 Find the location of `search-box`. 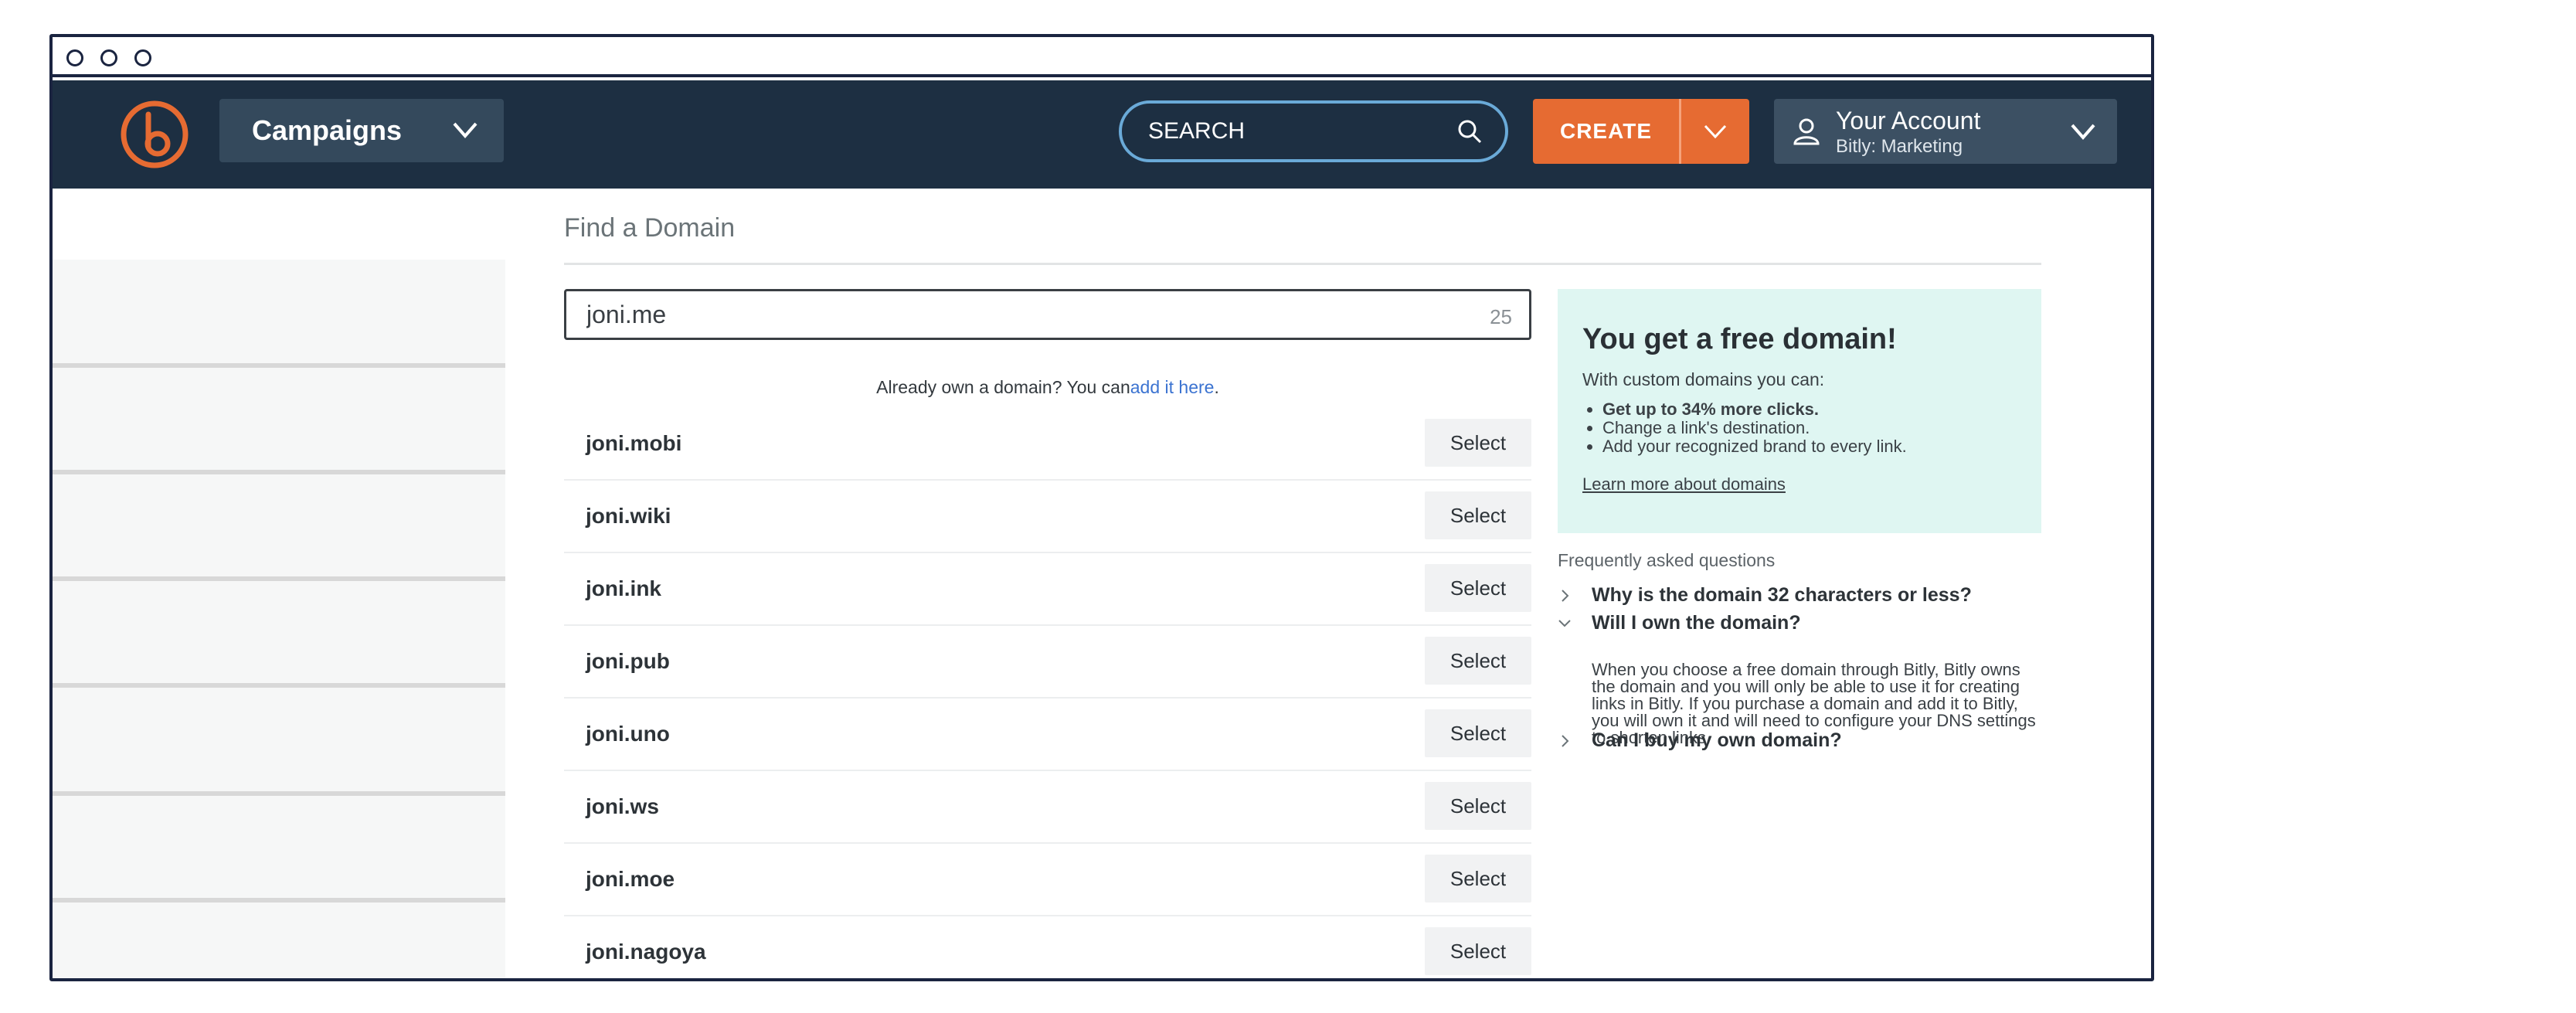

search-box is located at coordinates (1313, 131).